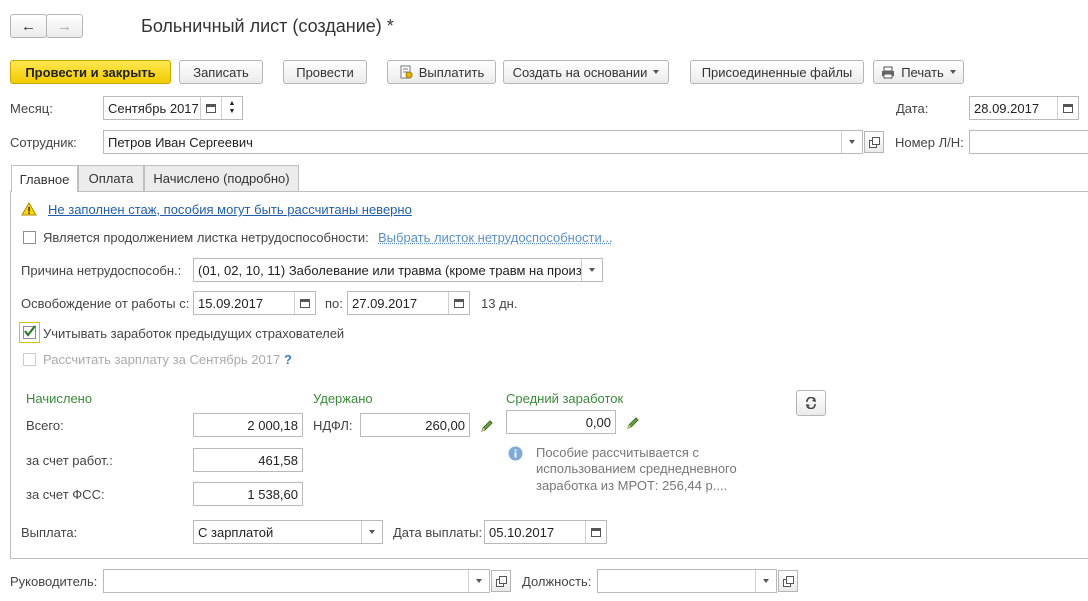 Image resolution: width=1088 pixels, height=601 pixels. I want to click on attached-files-label: Присоединенные файлы, so click(777, 72).